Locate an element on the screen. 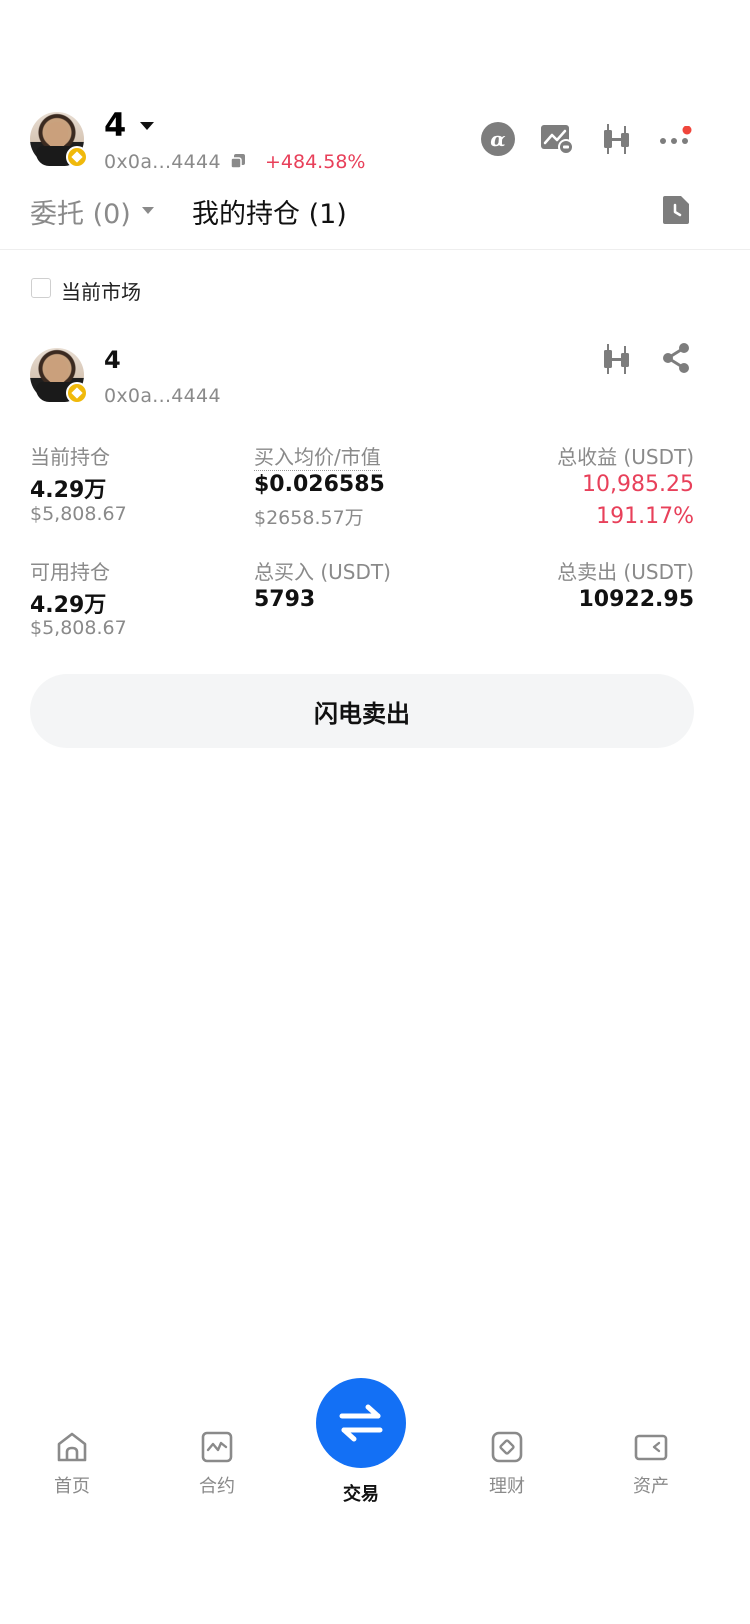  nav-earn: 理财 is located at coordinates (507, 1464).